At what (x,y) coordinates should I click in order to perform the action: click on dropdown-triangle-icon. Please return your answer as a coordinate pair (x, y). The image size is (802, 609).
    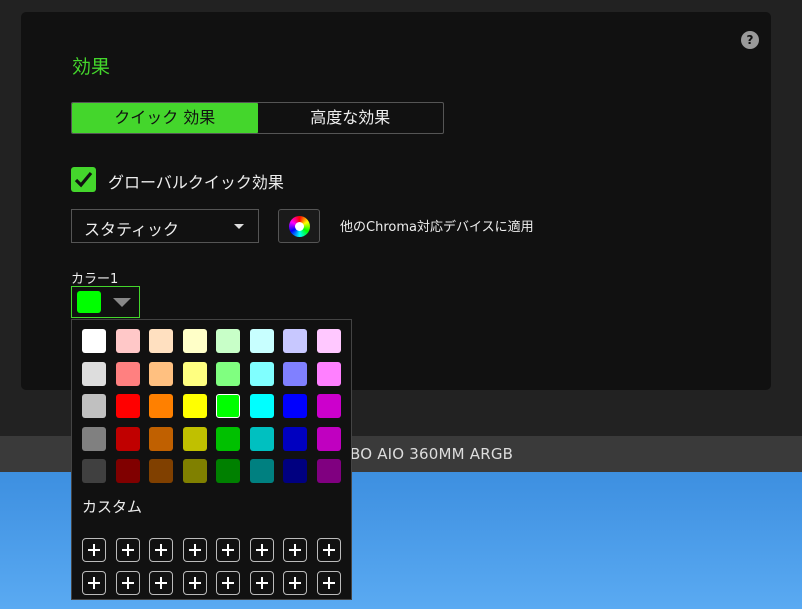
    Looking at the image, I should click on (122, 302).